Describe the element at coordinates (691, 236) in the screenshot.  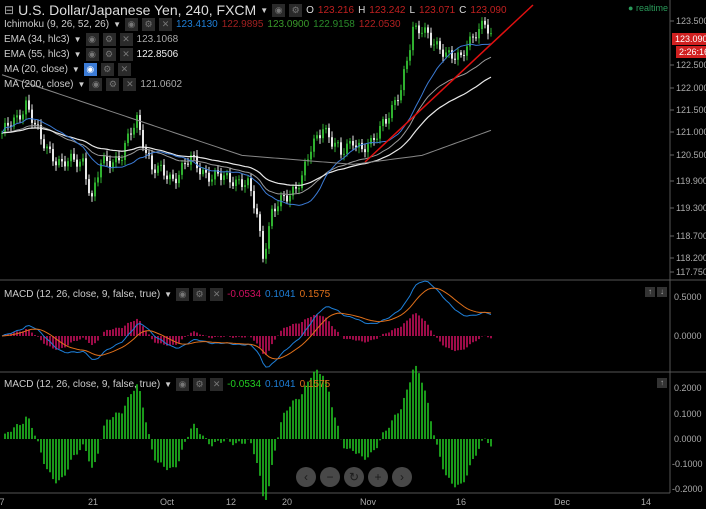
I see `price-tick: 118.700` at that location.